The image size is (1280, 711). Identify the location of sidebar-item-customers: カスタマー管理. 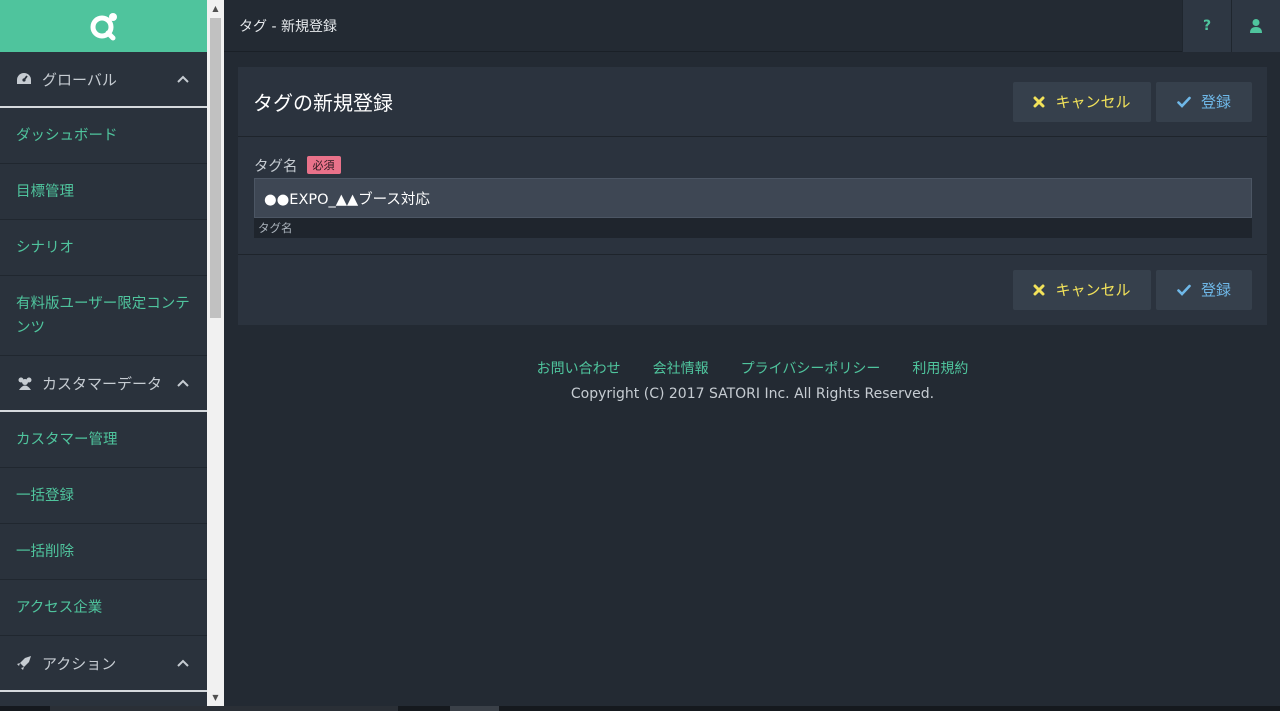
(103, 440).